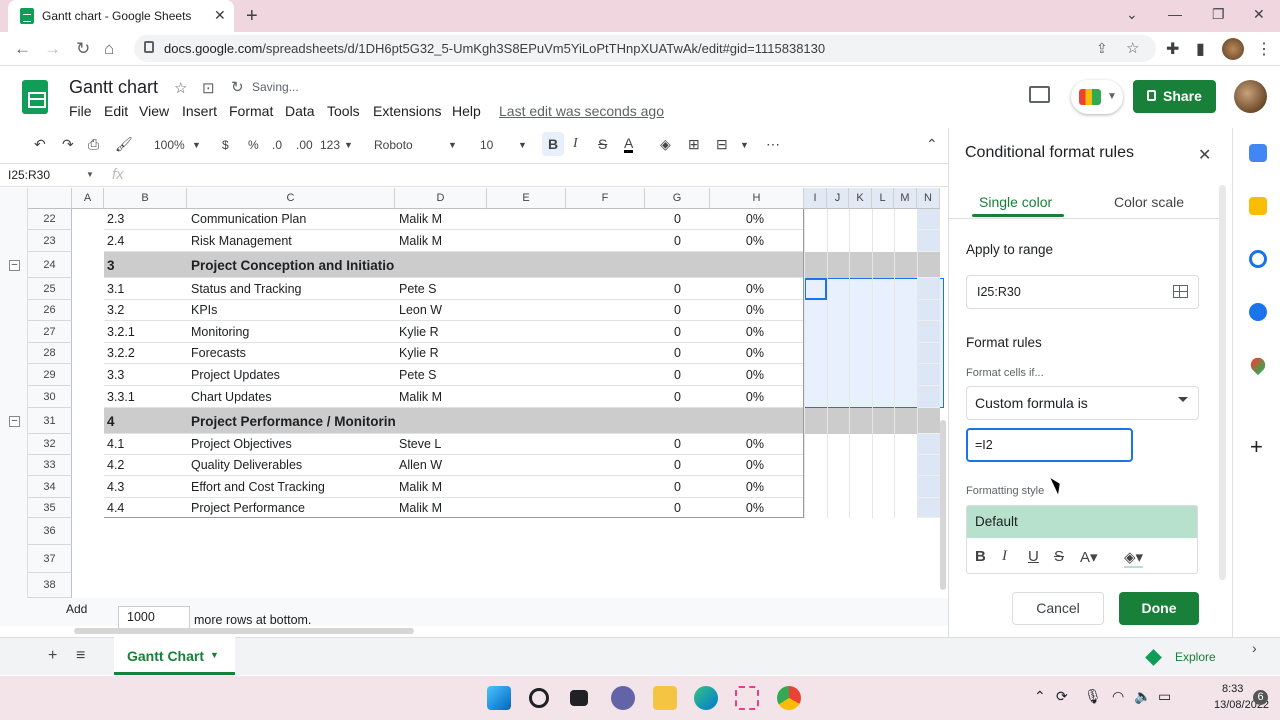 The image size is (1280, 720). Describe the element at coordinates (220, 15) in the screenshot. I see `tab-close-icon: ✕` at that location.